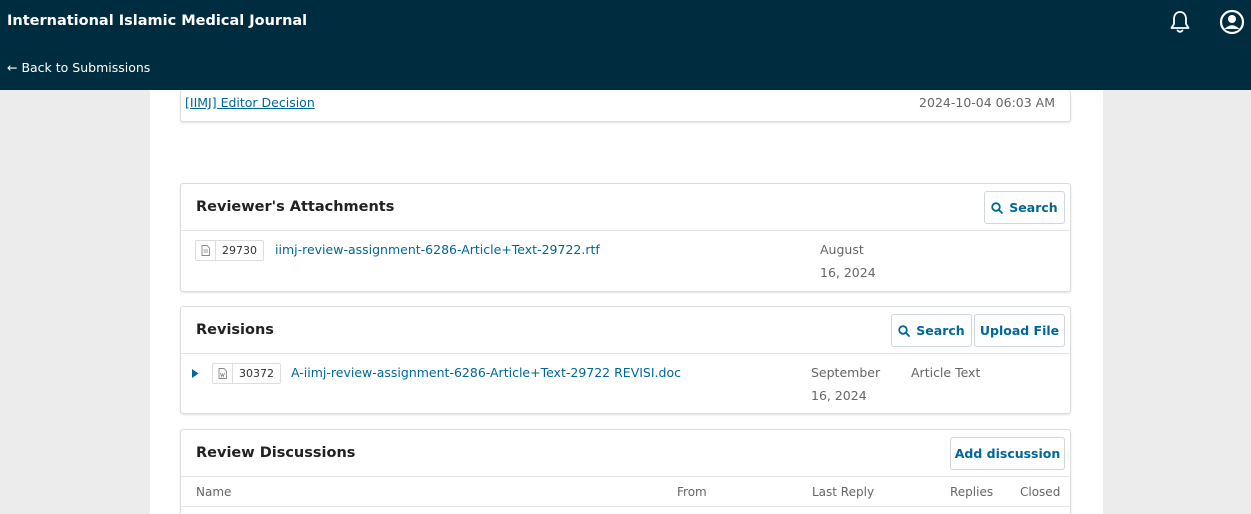  Describe the element at coordinates (276, 453) in the screenshot. I see `review-discussions-title: Review Discussions` at that location.